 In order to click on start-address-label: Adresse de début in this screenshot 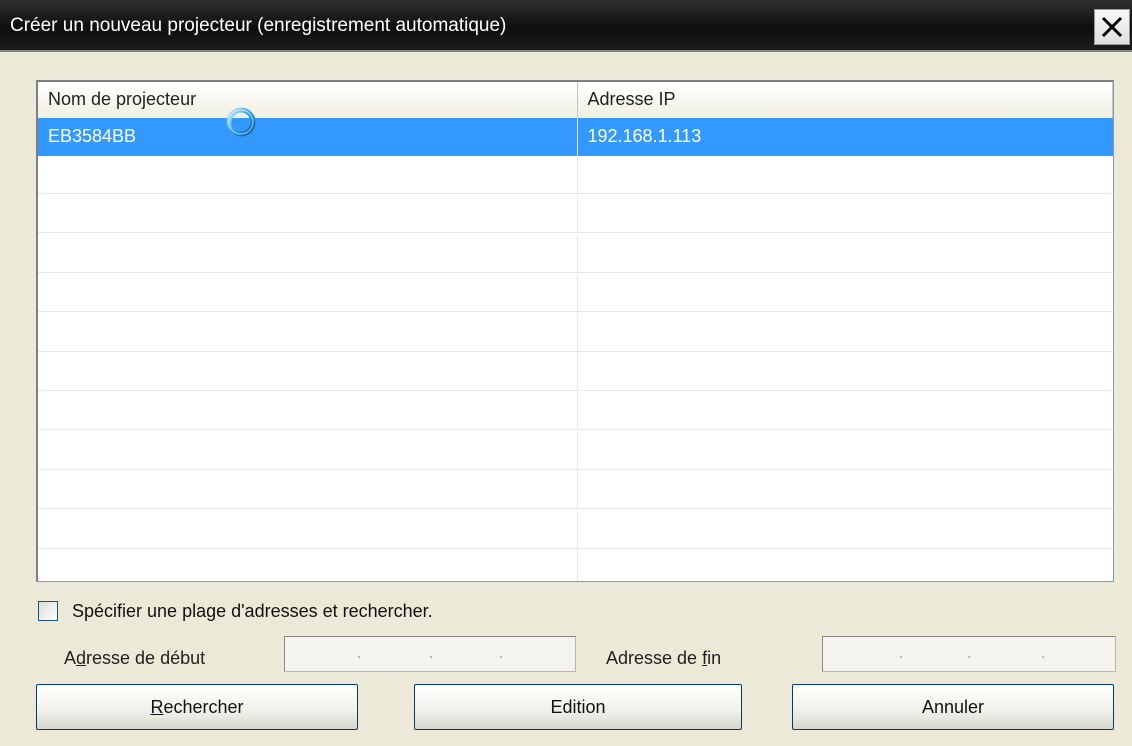, I will do `click(135, 658)`.